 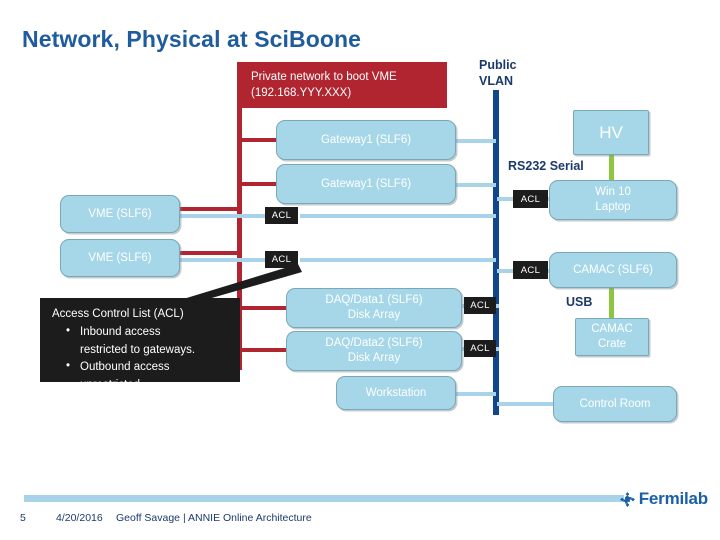 I want to click on public-vlan-label: Public VLAN, so click(x=498, y=74).